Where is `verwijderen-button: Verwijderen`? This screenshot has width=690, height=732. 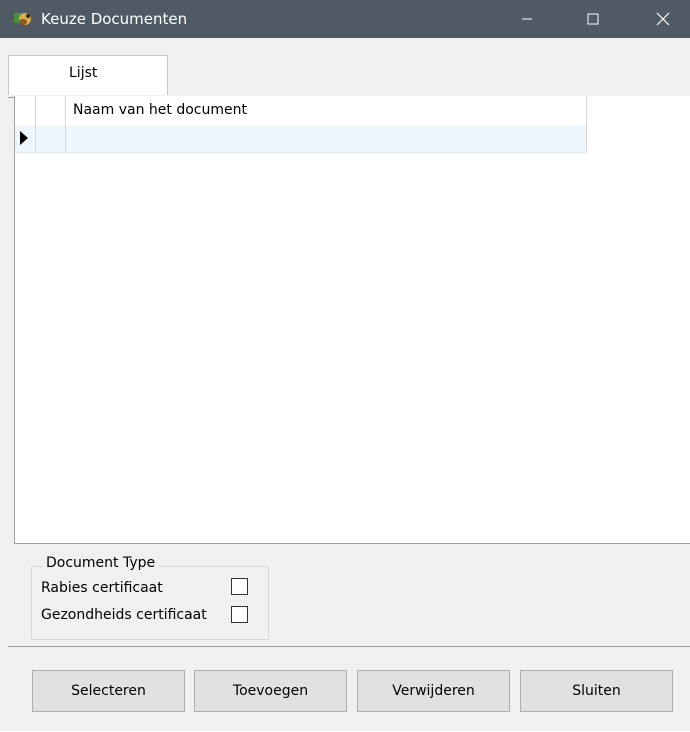
verwijderen-button: Verwijderen is located at coordinates (433, 691).